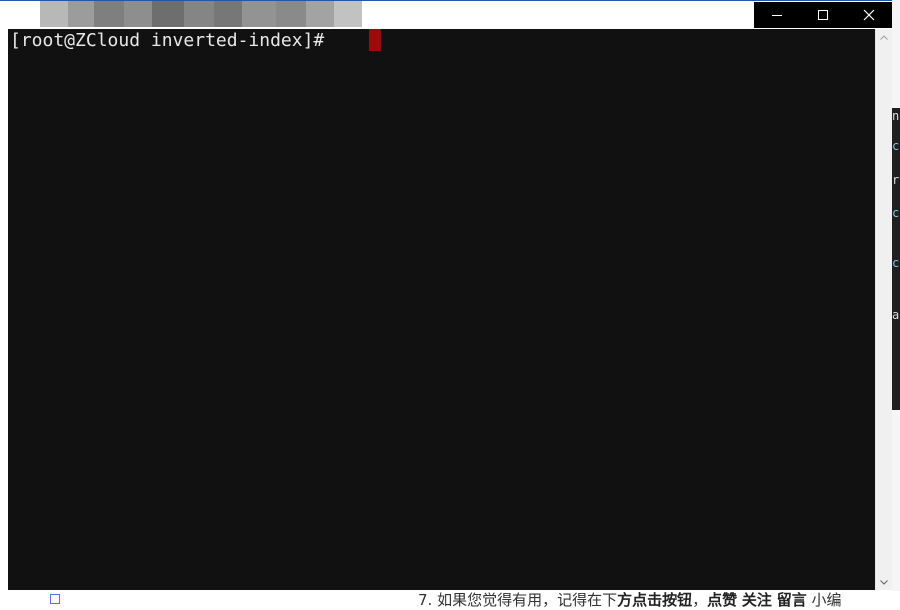 The width and height of the screenshot is (900, 610). What do you see at coordinates (722, 600) in the screenshot?
I see `article-like-text: 点赞` at bounding box center [722, 600].